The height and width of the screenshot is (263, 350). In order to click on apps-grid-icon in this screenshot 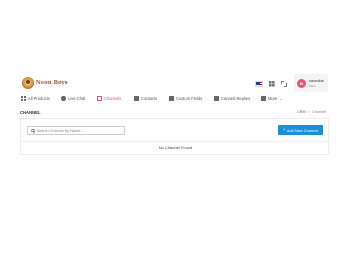, I will do `click(272, 83)`.